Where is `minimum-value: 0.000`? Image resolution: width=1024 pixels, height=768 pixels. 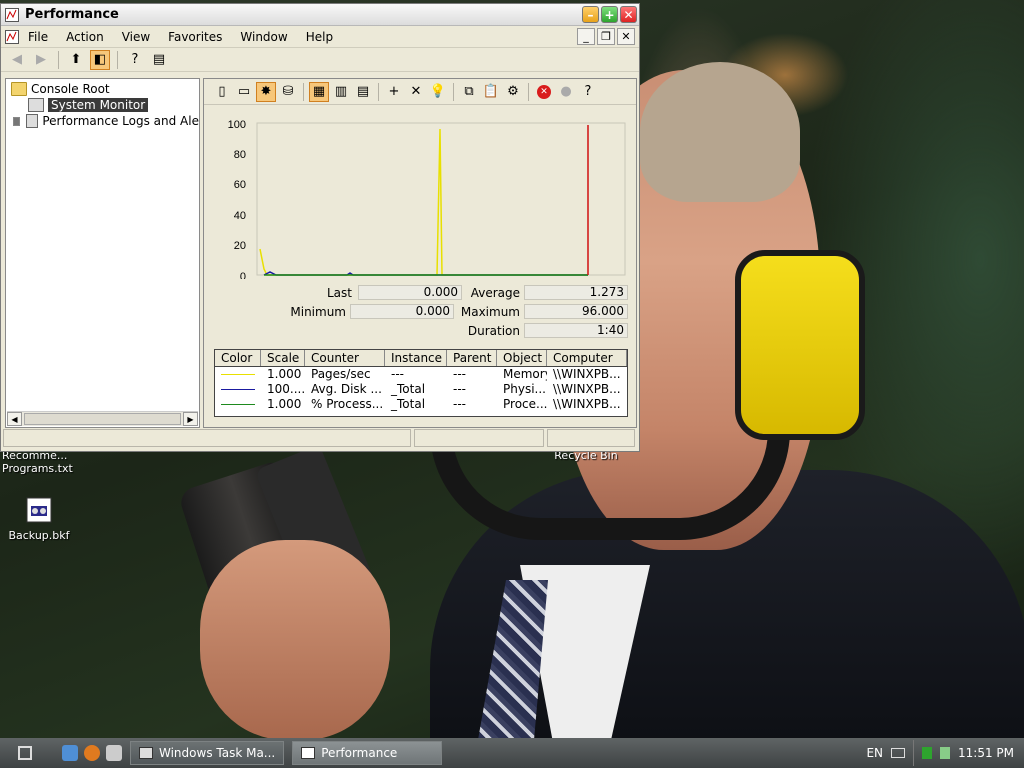 minimum-value: 0.000 is located at coordinates (402, 311).